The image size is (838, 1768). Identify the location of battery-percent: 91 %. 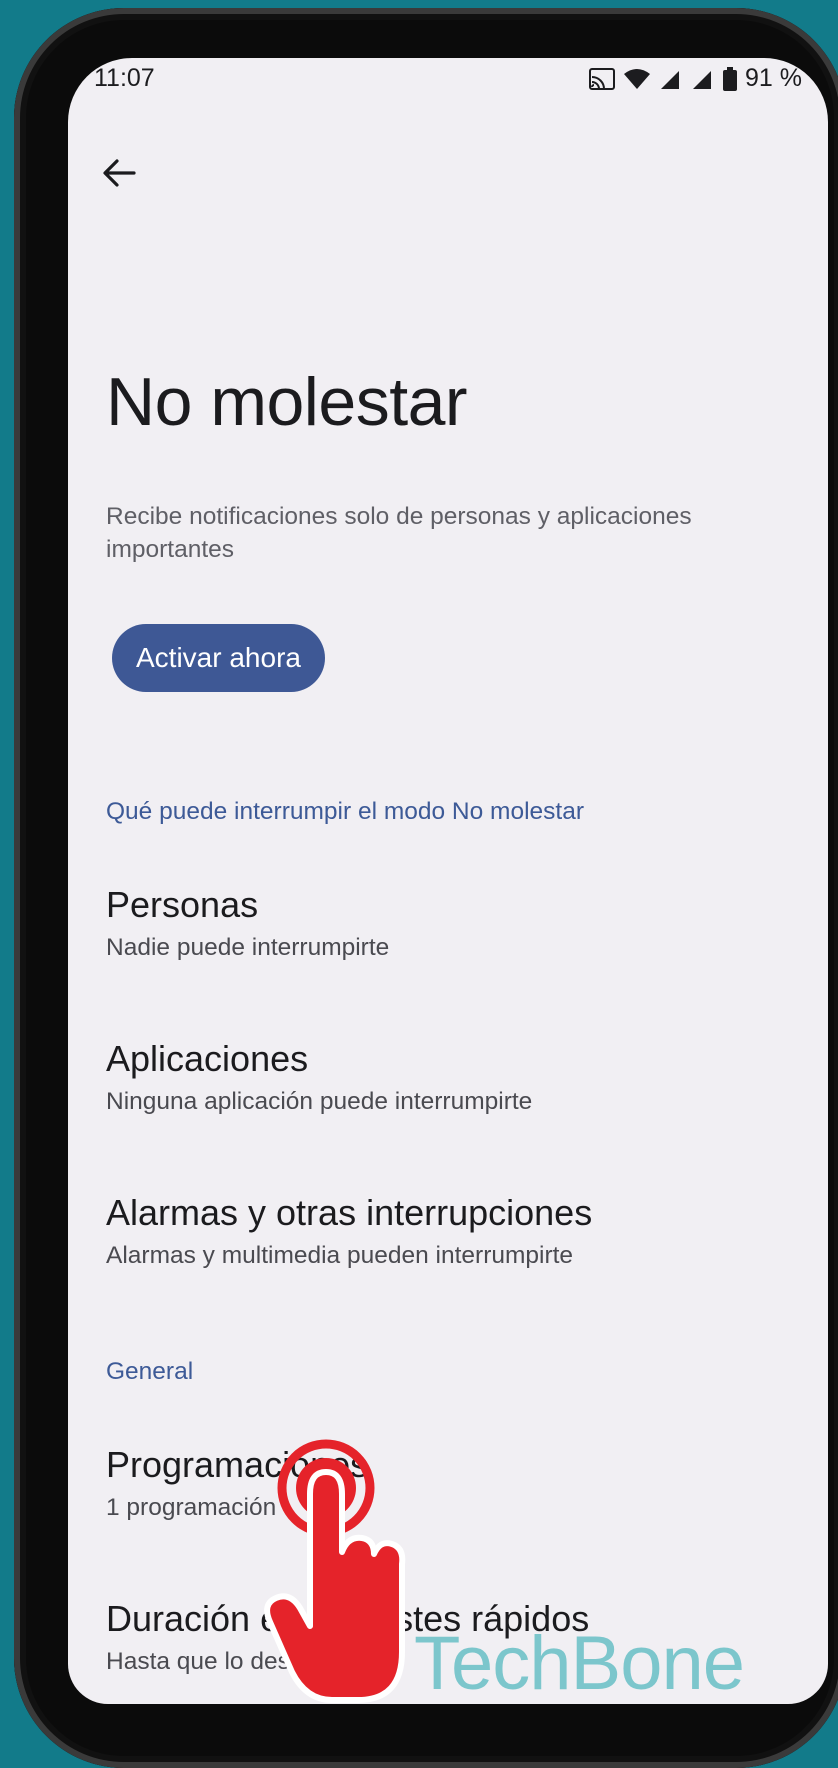
(773, 78).